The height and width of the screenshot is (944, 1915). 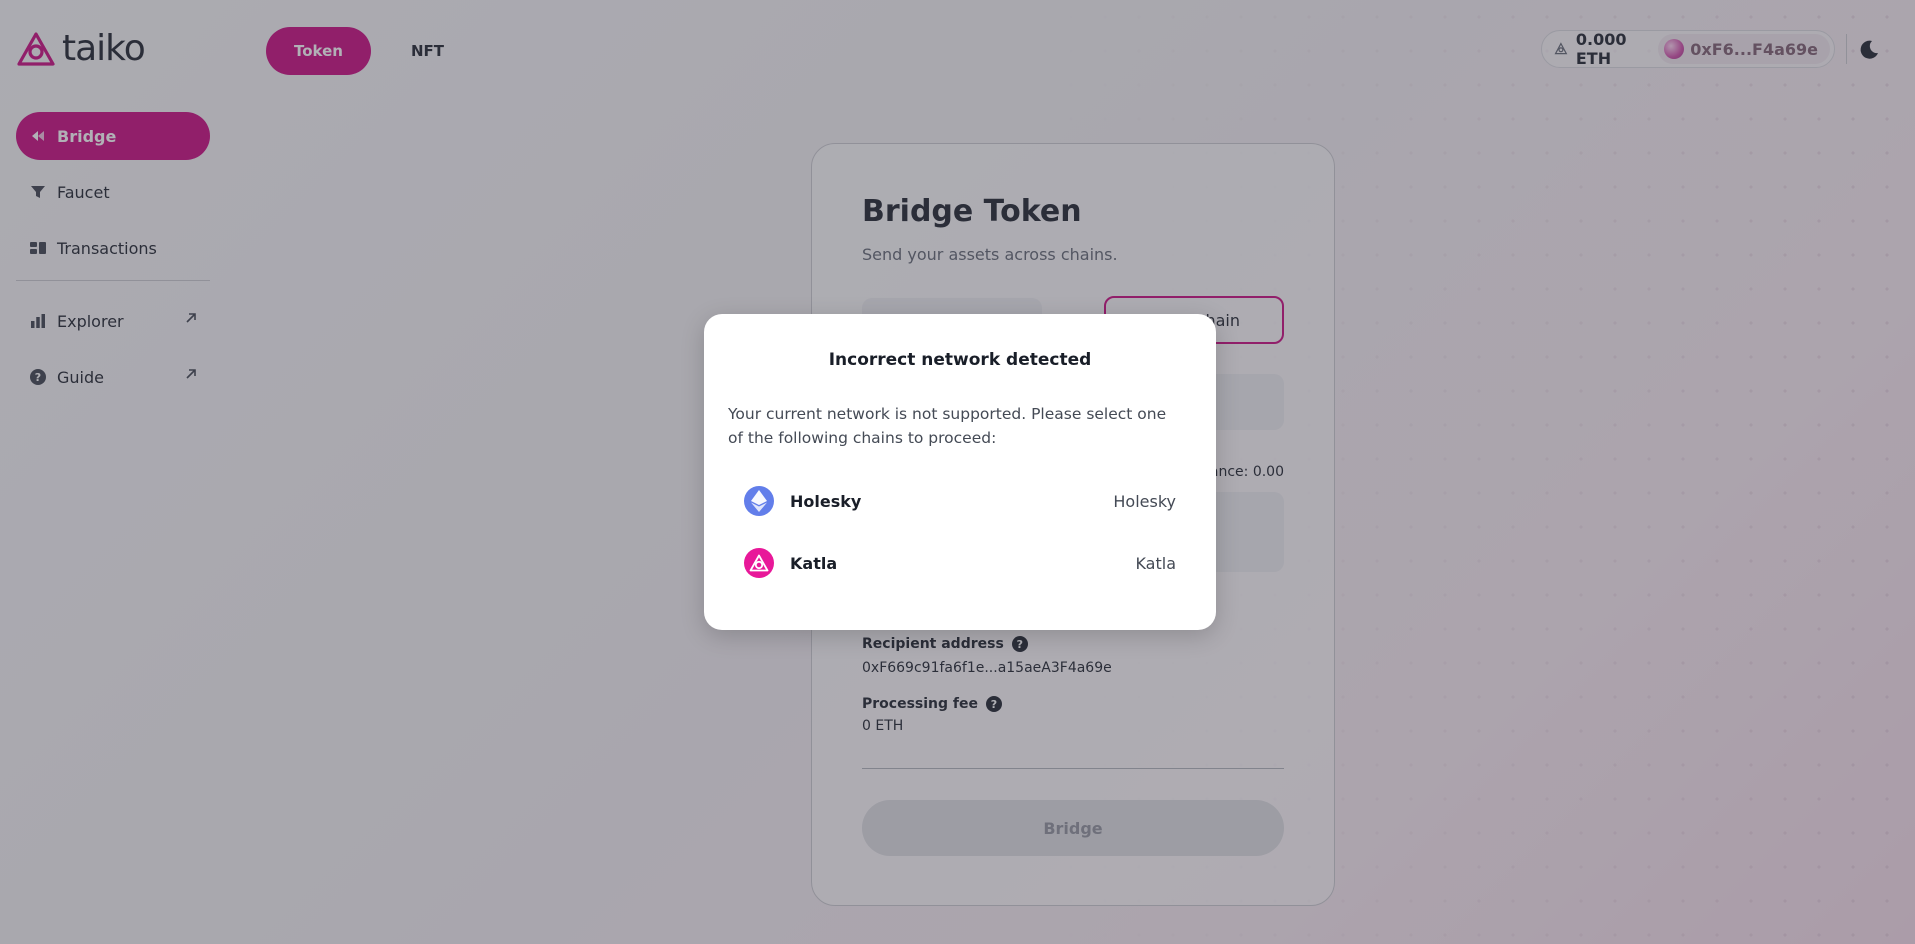 I want to click on chain-tag: Holesky, so click(x=1144, y=501).